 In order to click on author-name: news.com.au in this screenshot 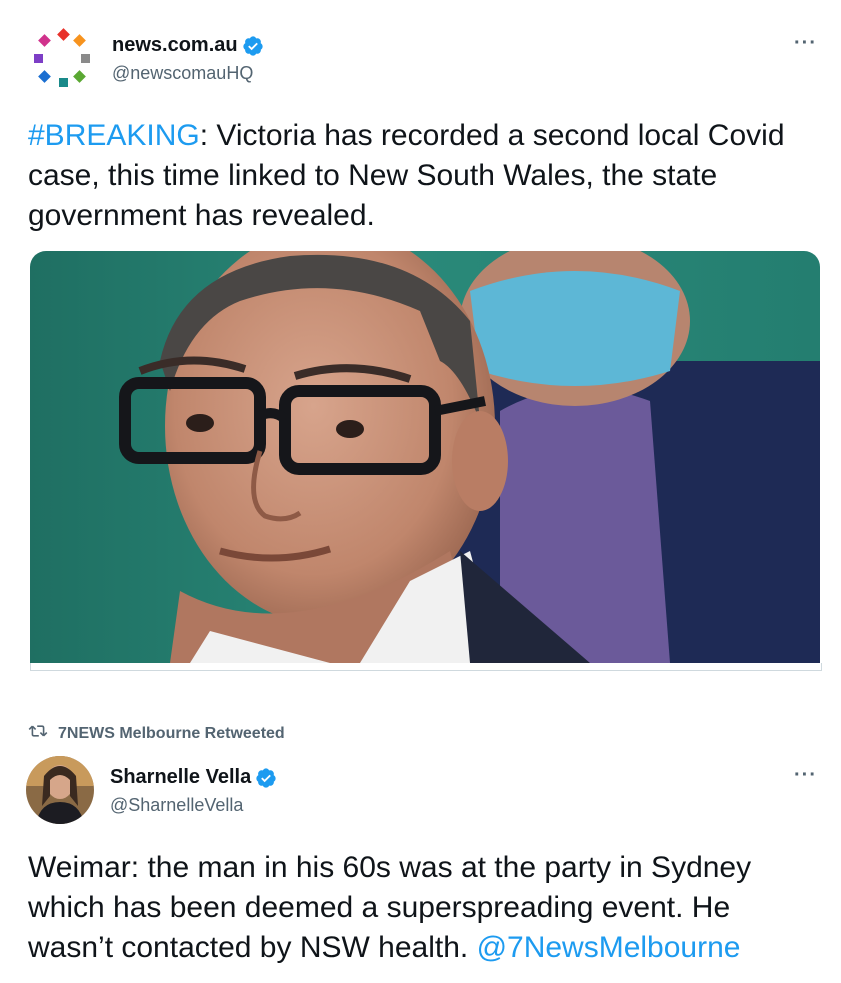, I will do `click(175, 45)`.